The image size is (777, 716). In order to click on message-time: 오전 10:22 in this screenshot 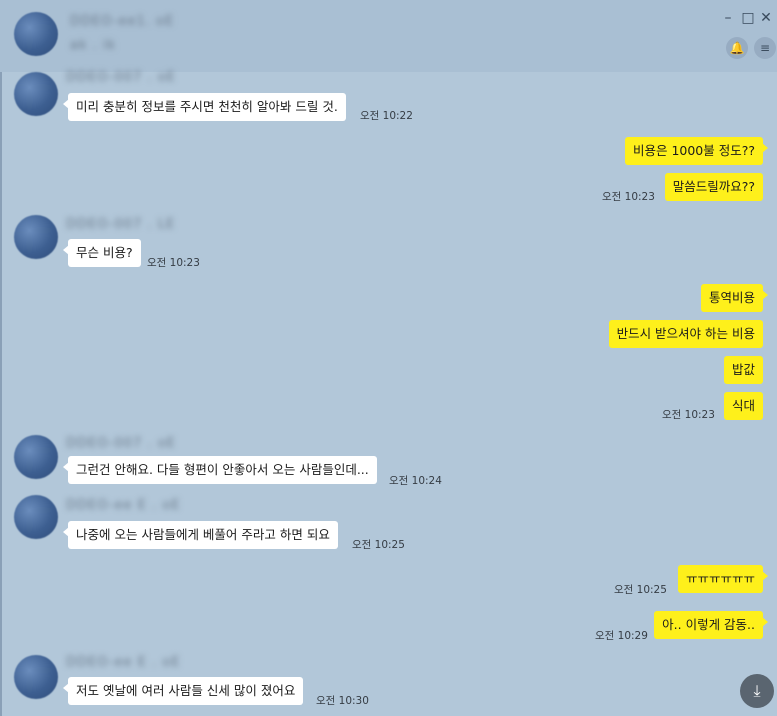, I will do `click(386, 116)`.